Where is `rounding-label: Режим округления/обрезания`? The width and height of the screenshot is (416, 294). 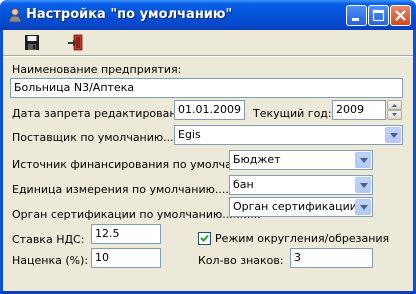
rounding-label: Режим округления/обрезания is located at coordinates (302, 238).